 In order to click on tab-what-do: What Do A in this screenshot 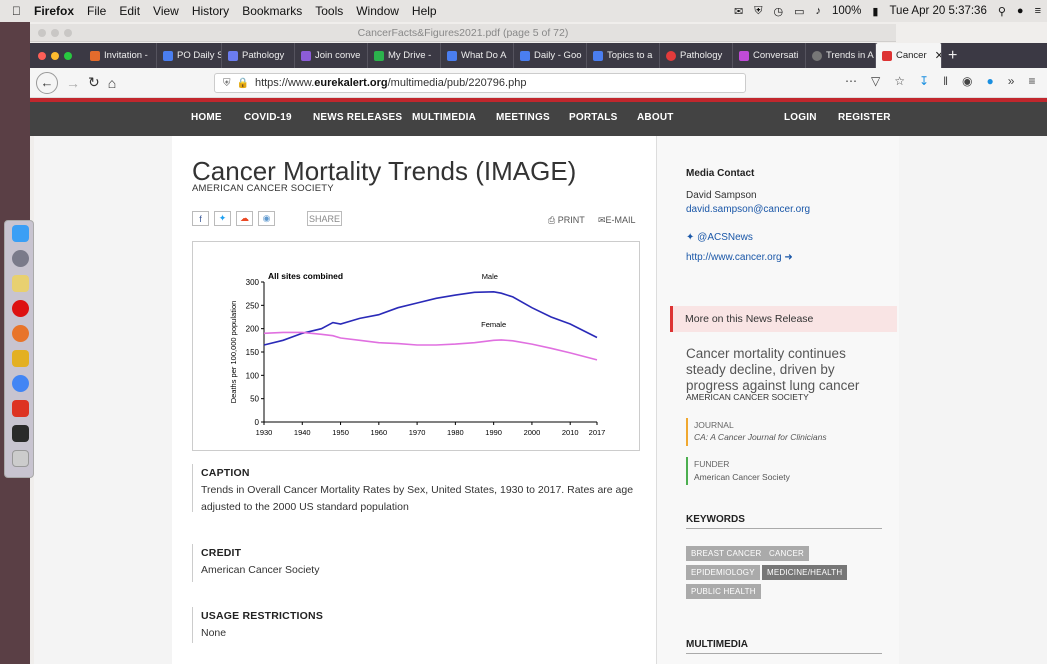, I will do `click(477, 55)`.